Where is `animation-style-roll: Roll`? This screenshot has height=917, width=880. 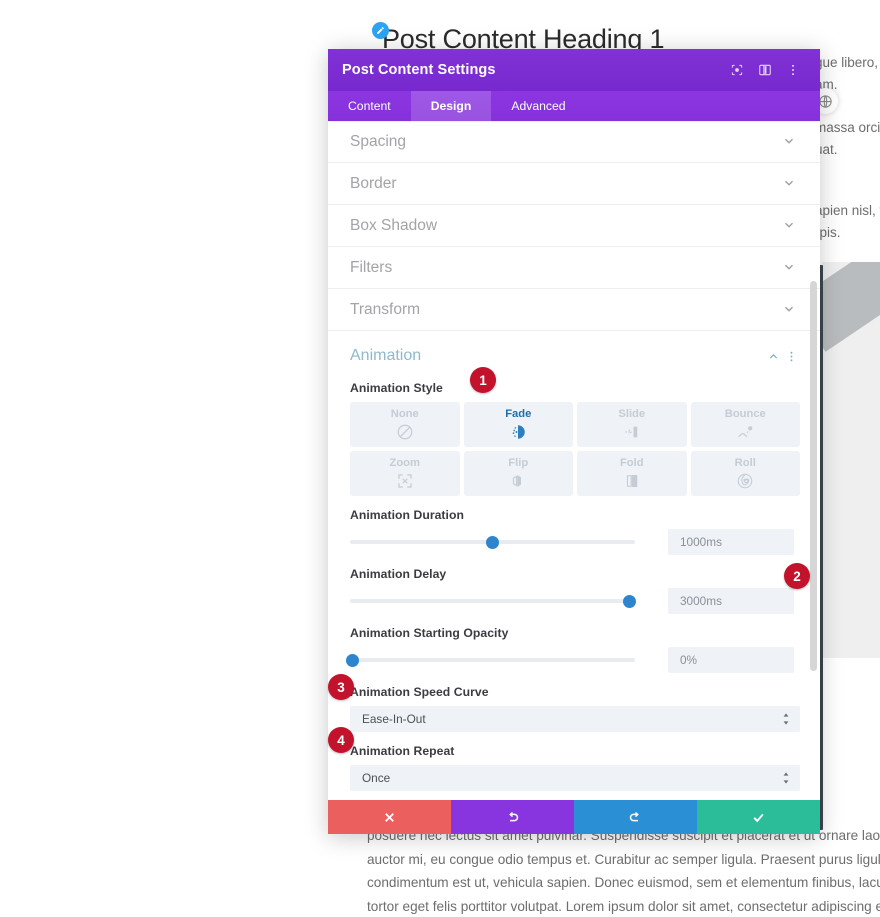
animation-style-roll: Roll is located at coordinates (745, 473).